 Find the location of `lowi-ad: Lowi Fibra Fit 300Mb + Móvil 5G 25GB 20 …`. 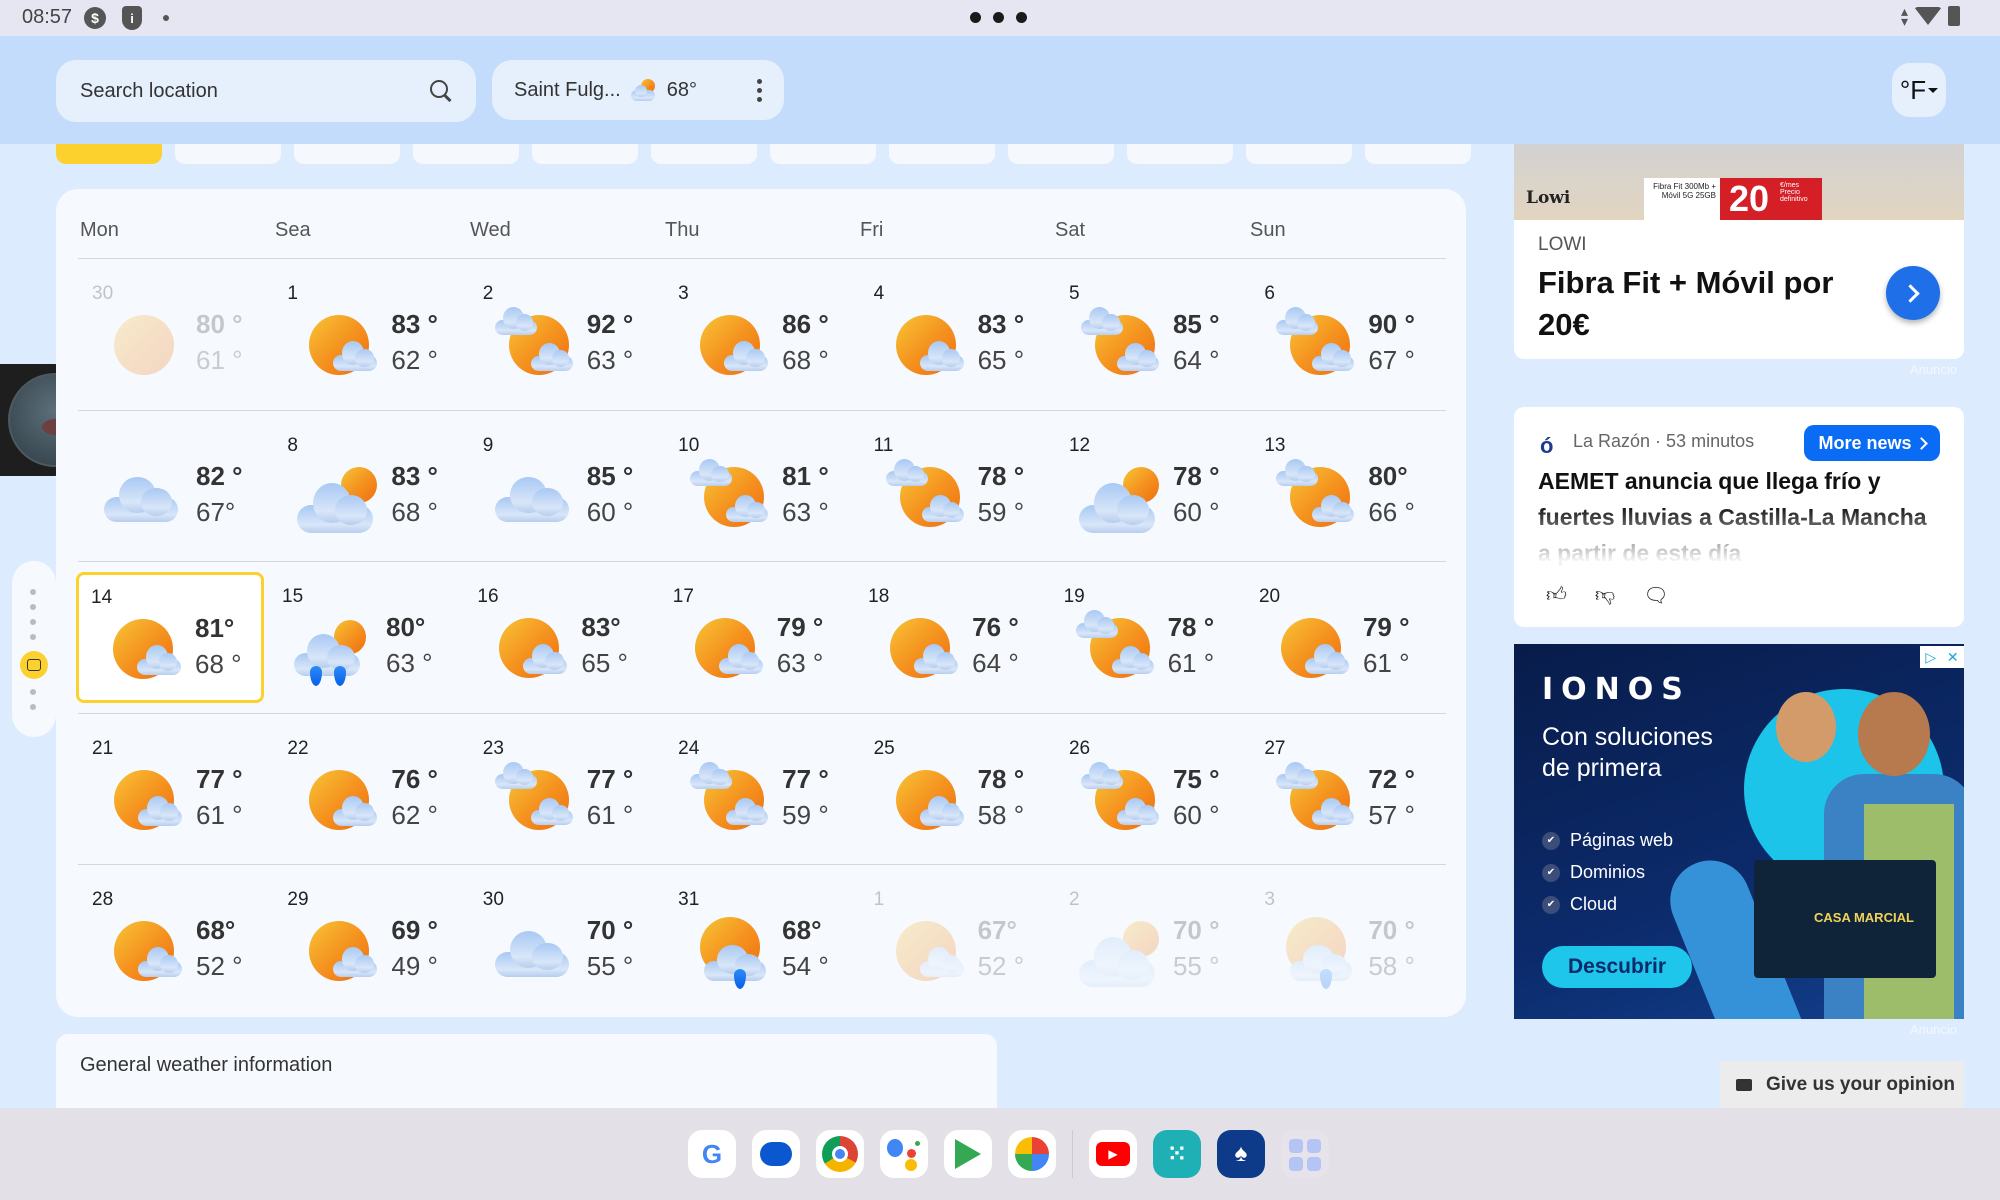

lowi-ad: Lowi Fibra Fit 300Mb + Móvil 5G 25GB 20 … is located at coordinates (1739, 251).